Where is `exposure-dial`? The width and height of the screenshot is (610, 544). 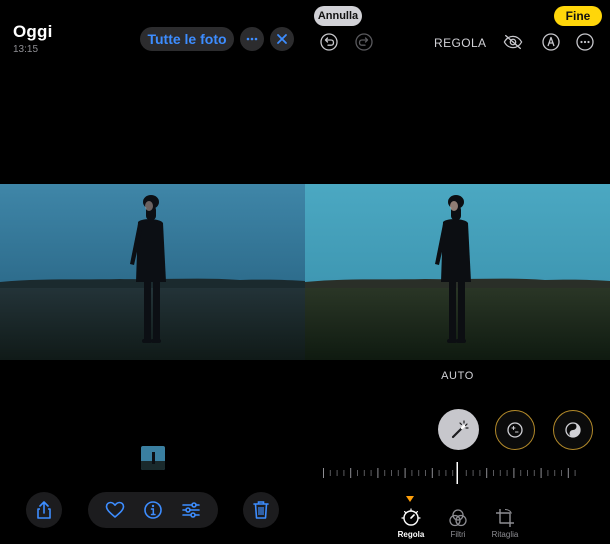 exposure-dial is located at coordinates (515, 430).